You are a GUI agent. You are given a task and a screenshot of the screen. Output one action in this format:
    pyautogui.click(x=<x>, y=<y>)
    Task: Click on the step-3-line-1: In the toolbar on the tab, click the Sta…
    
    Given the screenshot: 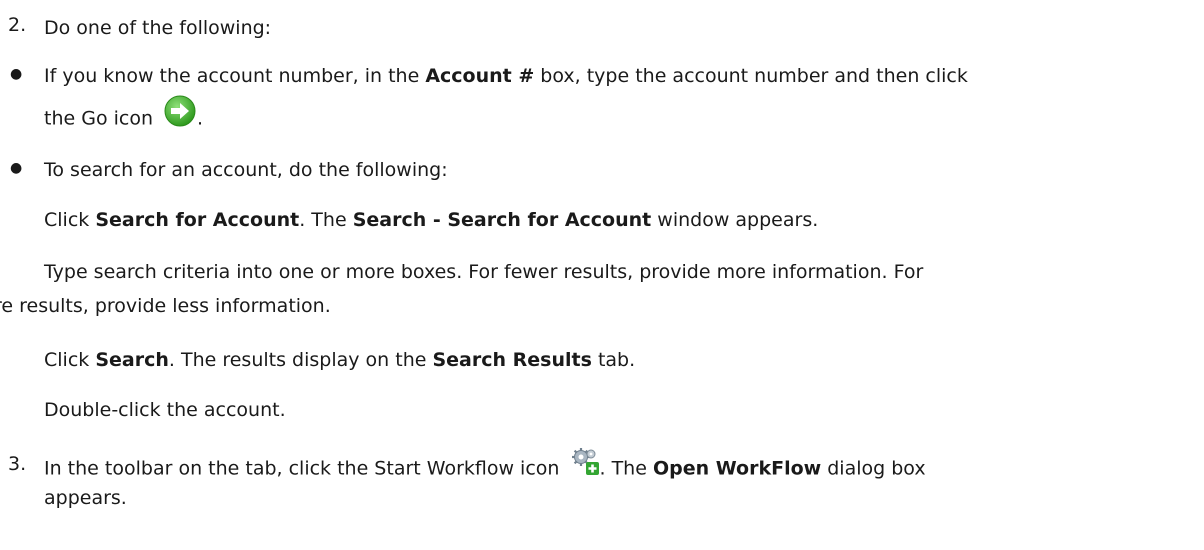 What is the action you would take?
    pyautogui.click(x=485, y=468)
    